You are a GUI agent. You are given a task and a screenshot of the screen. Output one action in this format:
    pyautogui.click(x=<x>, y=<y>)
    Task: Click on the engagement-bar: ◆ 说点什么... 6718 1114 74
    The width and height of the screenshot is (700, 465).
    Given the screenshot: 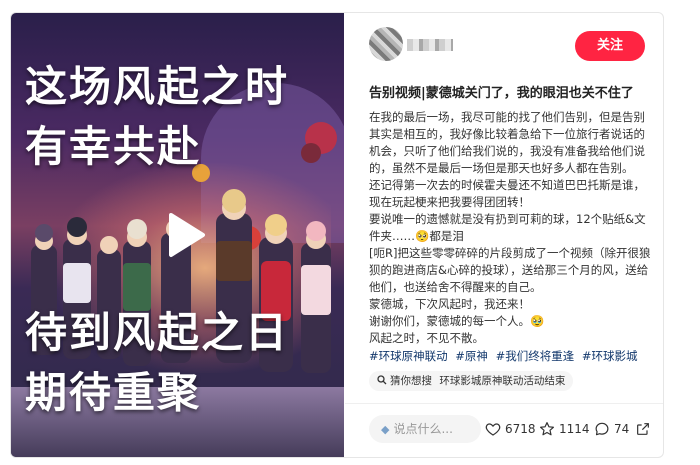 What is the action you would take?
    pyautogui.click(x=504, y=430)
    